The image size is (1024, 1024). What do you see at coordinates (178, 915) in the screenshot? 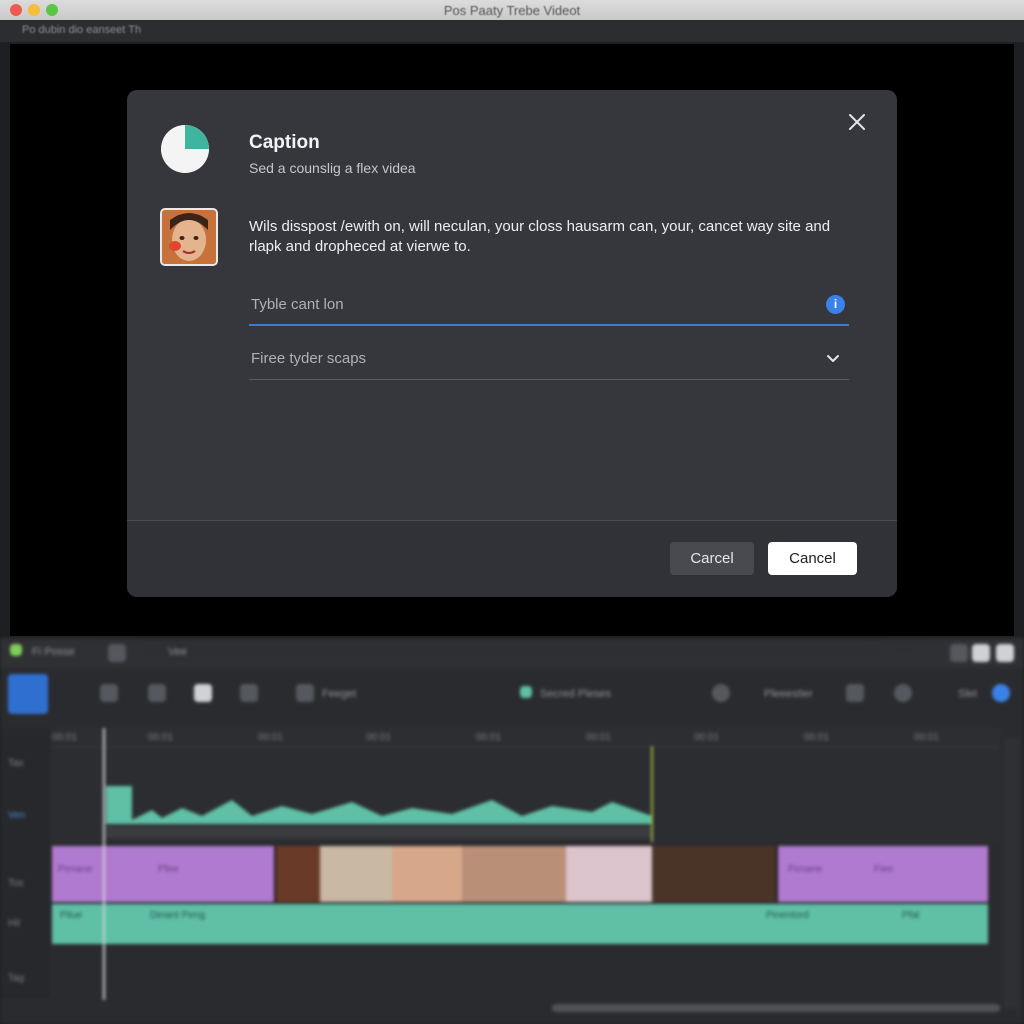
I see `caption-clip-label: Dinant Peng` at bounding box center [178, 915].